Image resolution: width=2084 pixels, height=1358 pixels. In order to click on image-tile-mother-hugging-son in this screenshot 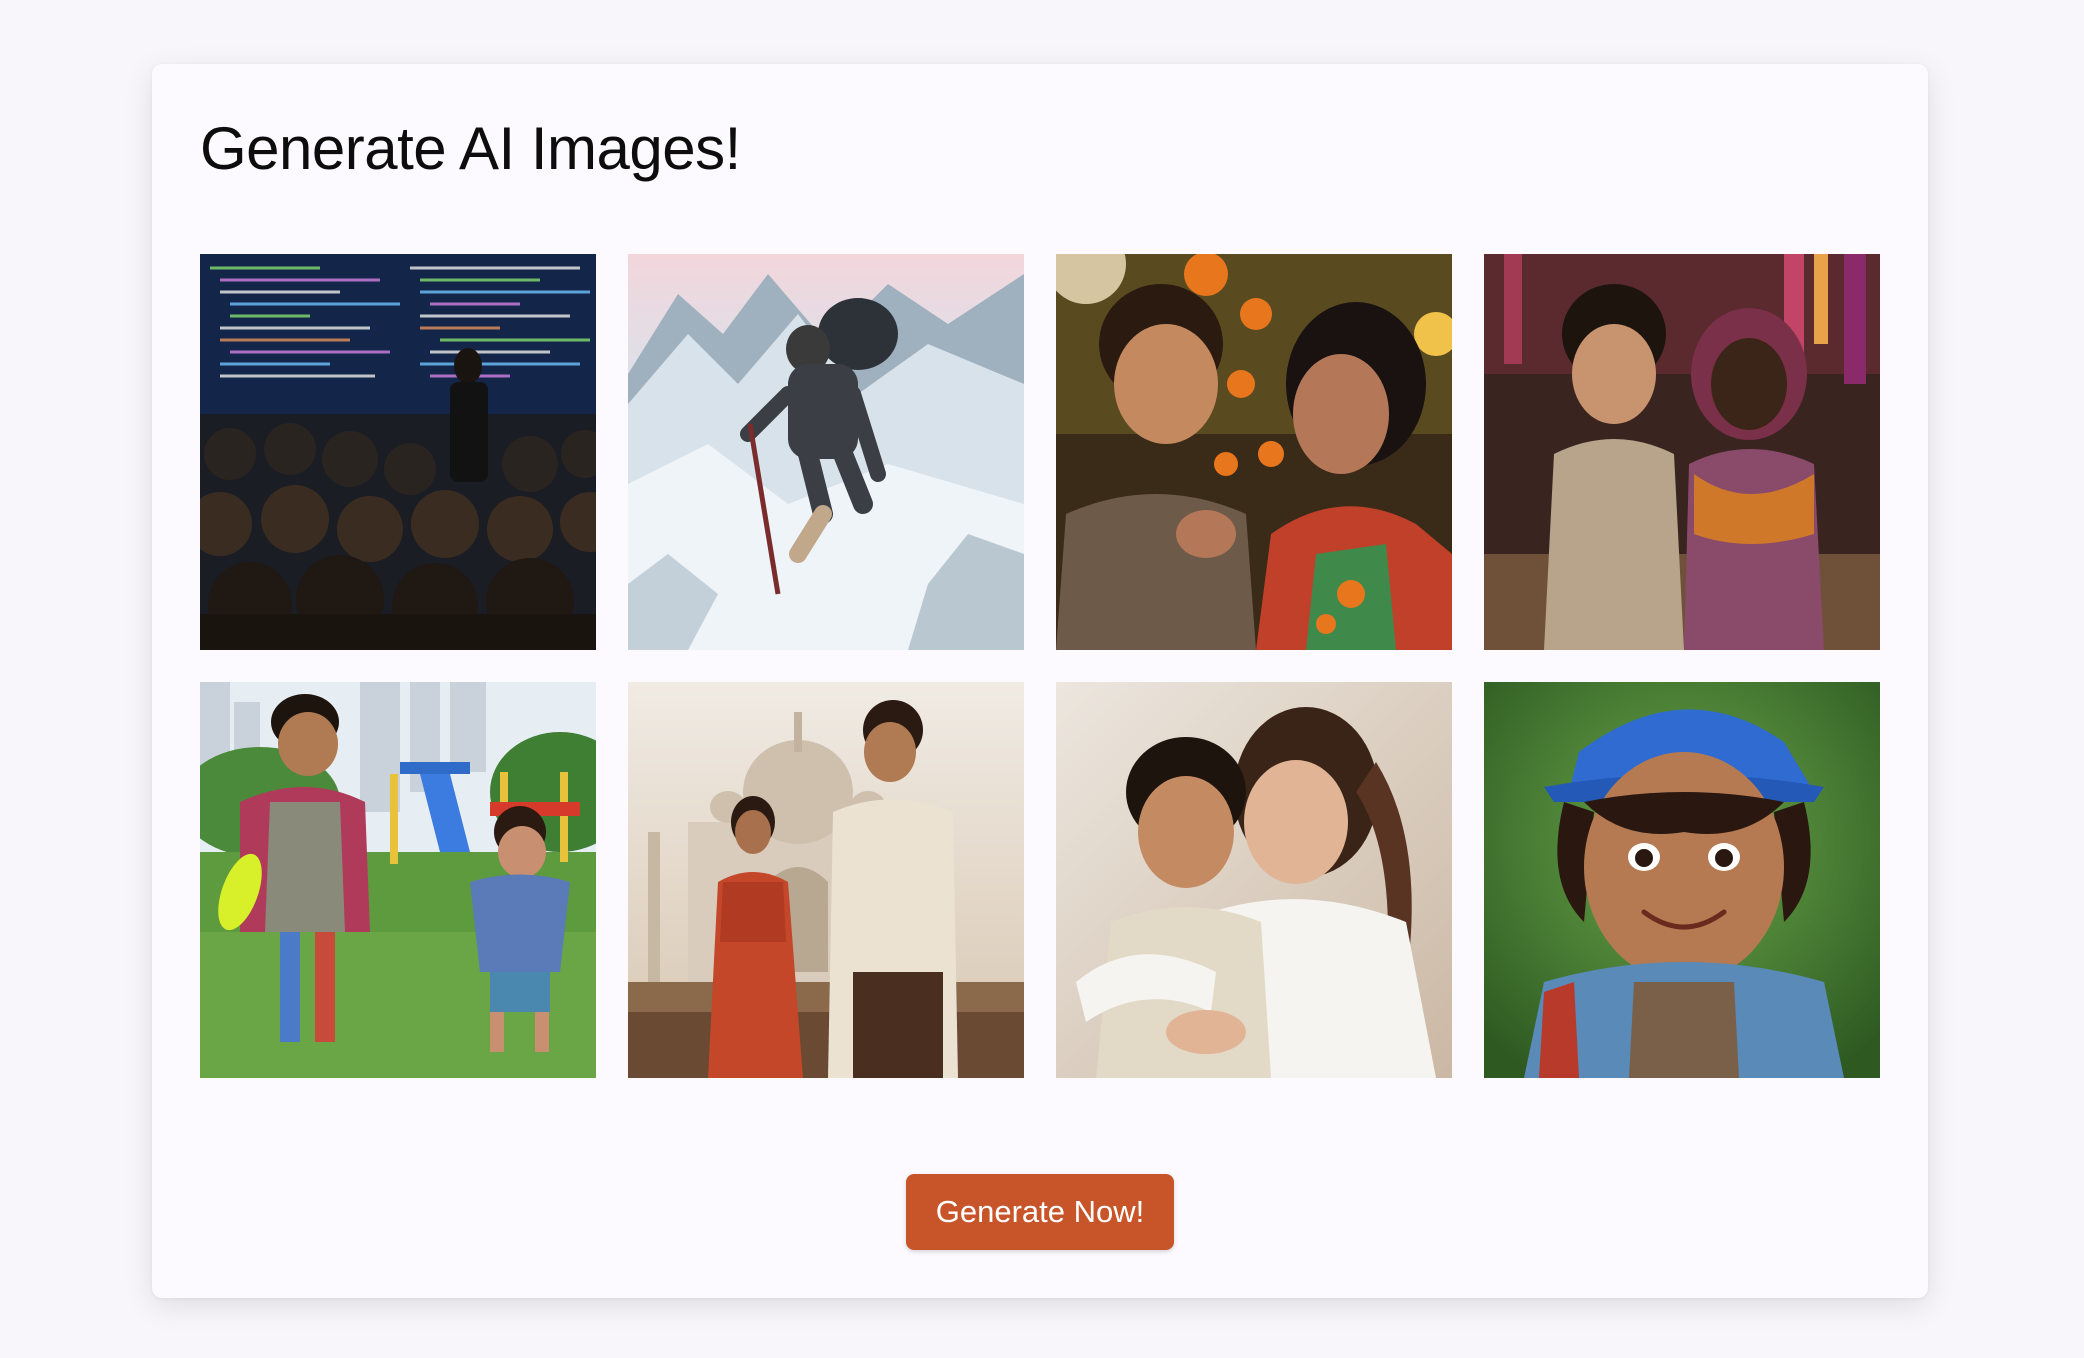, I will do `click(1254, 880)`.